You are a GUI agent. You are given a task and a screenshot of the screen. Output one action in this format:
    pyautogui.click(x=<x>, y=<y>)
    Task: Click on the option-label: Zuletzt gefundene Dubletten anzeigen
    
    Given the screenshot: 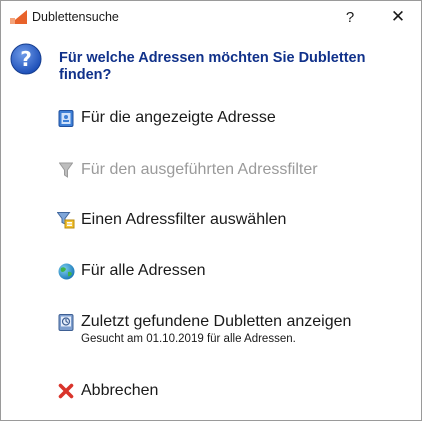 What is the action you would take?
    pyautogui.click(x=216, y=321)
    